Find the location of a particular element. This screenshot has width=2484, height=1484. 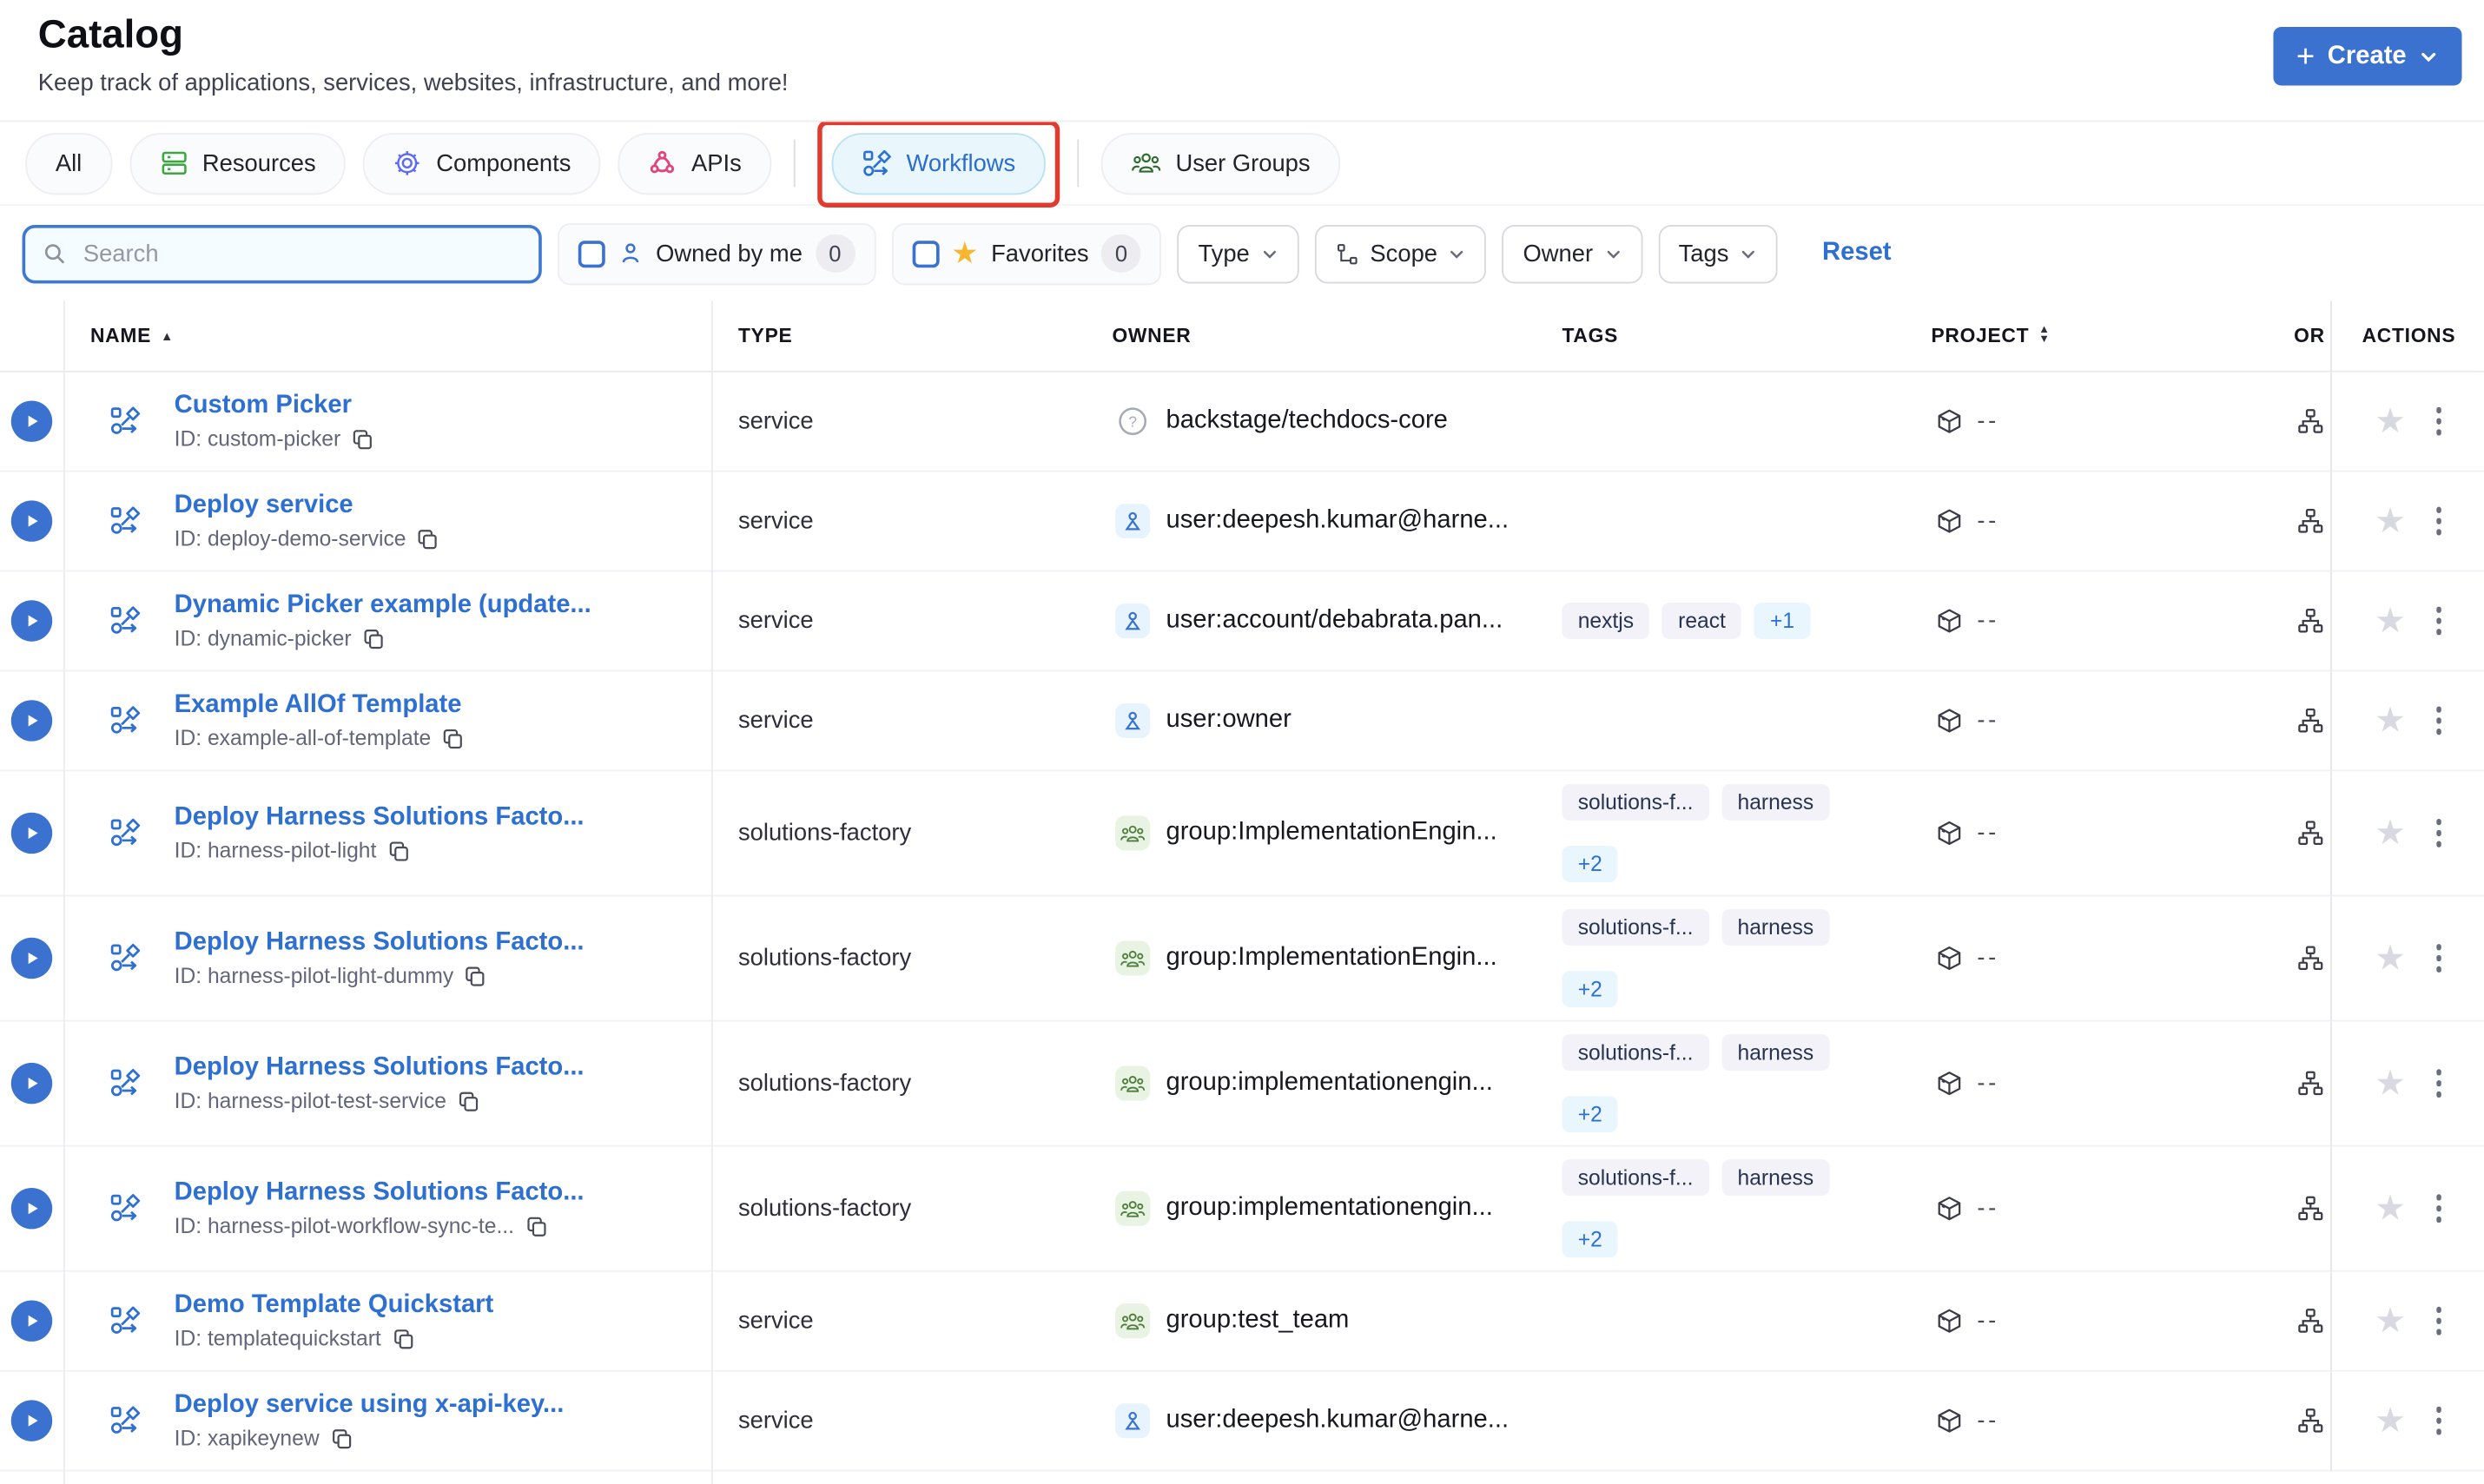

favorites-filter: ★ Favorites 0 is located at coordinates (1027, 253).